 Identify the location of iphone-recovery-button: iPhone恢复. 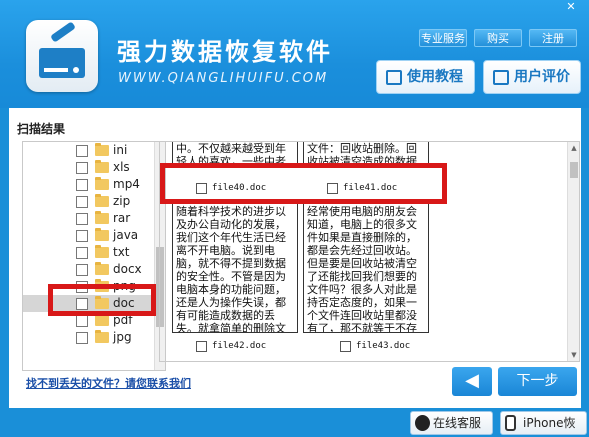
(543, 423).